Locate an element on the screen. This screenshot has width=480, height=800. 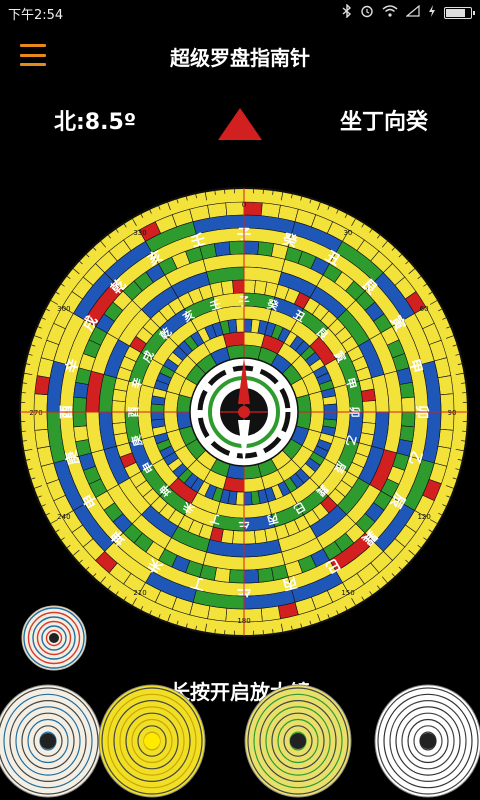
theme-golden is located at coordinates (152, 741).